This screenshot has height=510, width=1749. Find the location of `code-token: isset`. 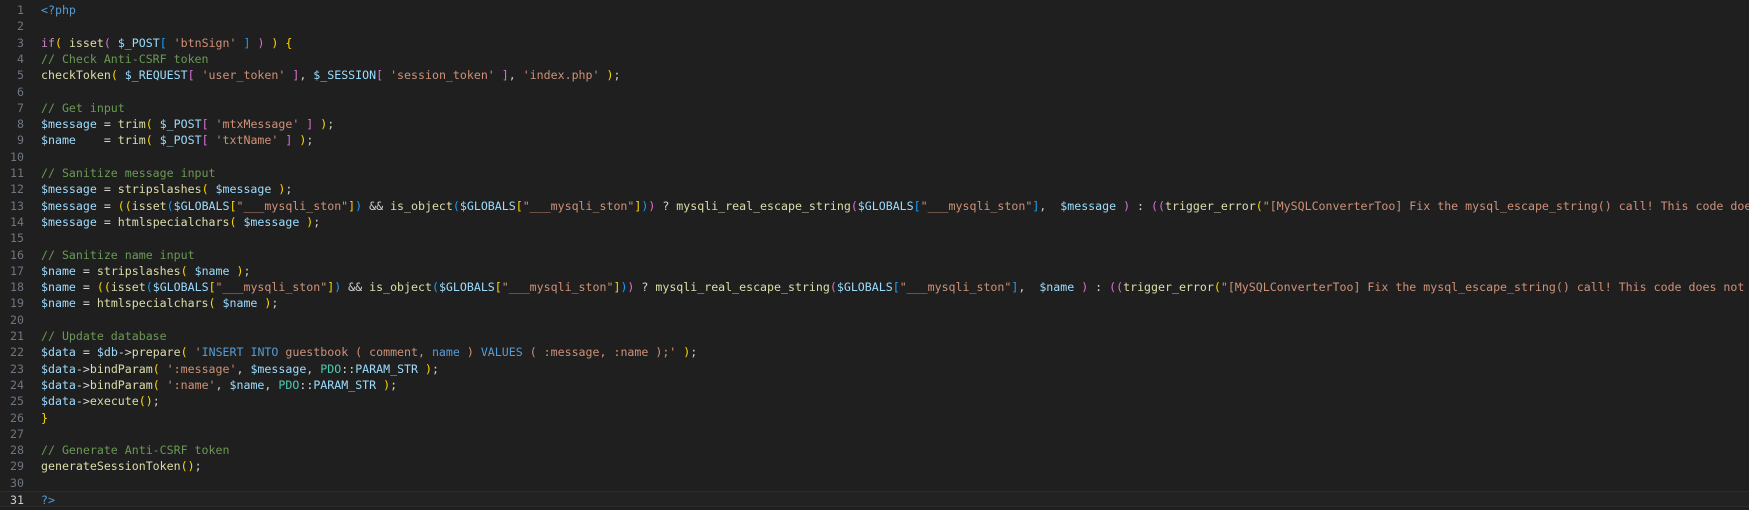

code-token: isset is located at coordinates (86, 42).